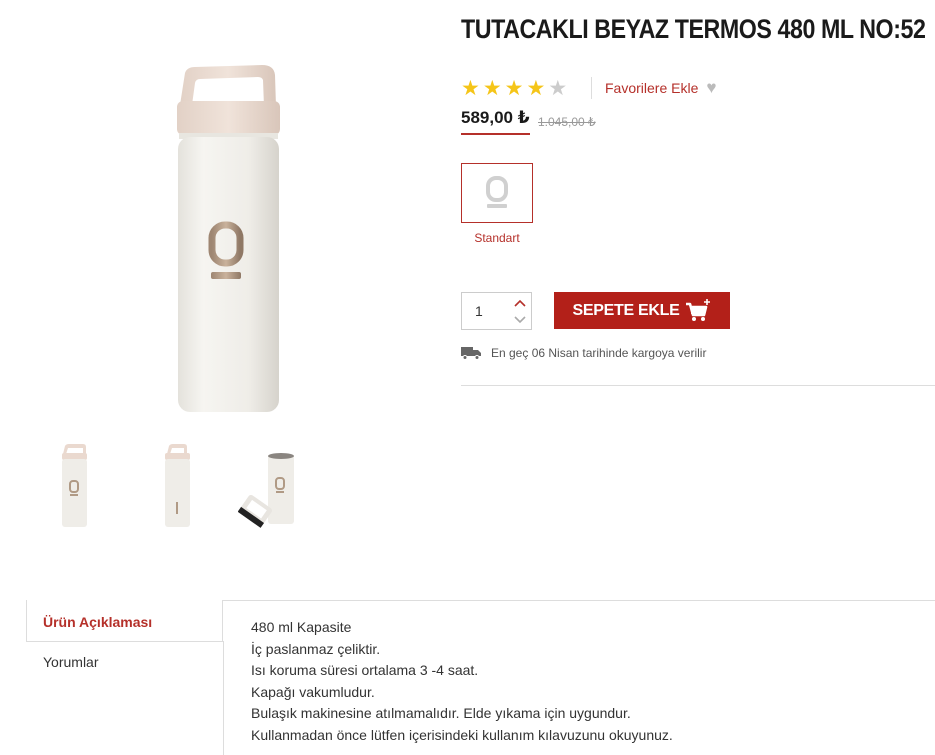 The height and width of the screenshot is (755, 935). What do you see at coordinates (313, 691) in the screenshot?
I see `description-line: Kapağı vakumludur.` at bounding box center [313, 691].